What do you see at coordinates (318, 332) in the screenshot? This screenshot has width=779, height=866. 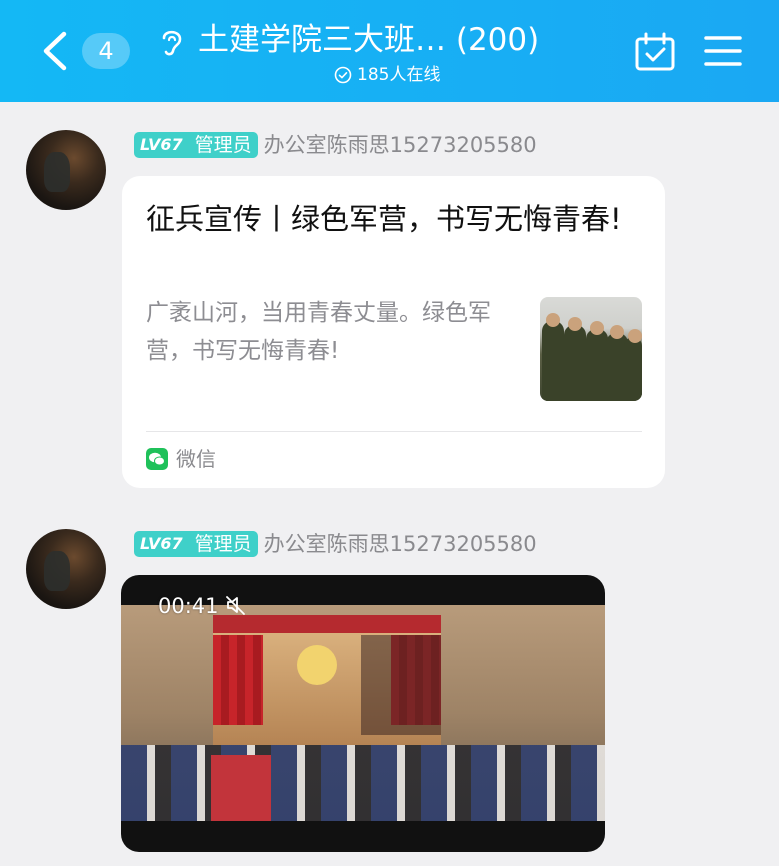 I see `article-description: 广袤山河，当用青春丈量。绿色军营，书写无悔青春!` at bounding box center [318, 332].